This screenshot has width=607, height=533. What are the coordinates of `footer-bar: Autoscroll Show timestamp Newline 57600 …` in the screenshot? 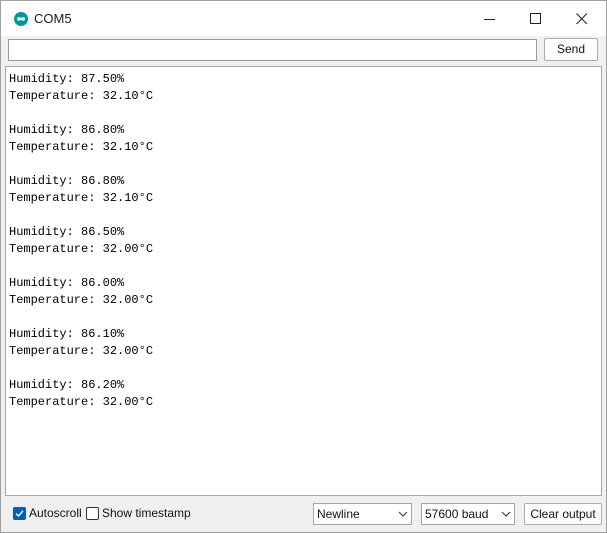 It's located at (303, 514).